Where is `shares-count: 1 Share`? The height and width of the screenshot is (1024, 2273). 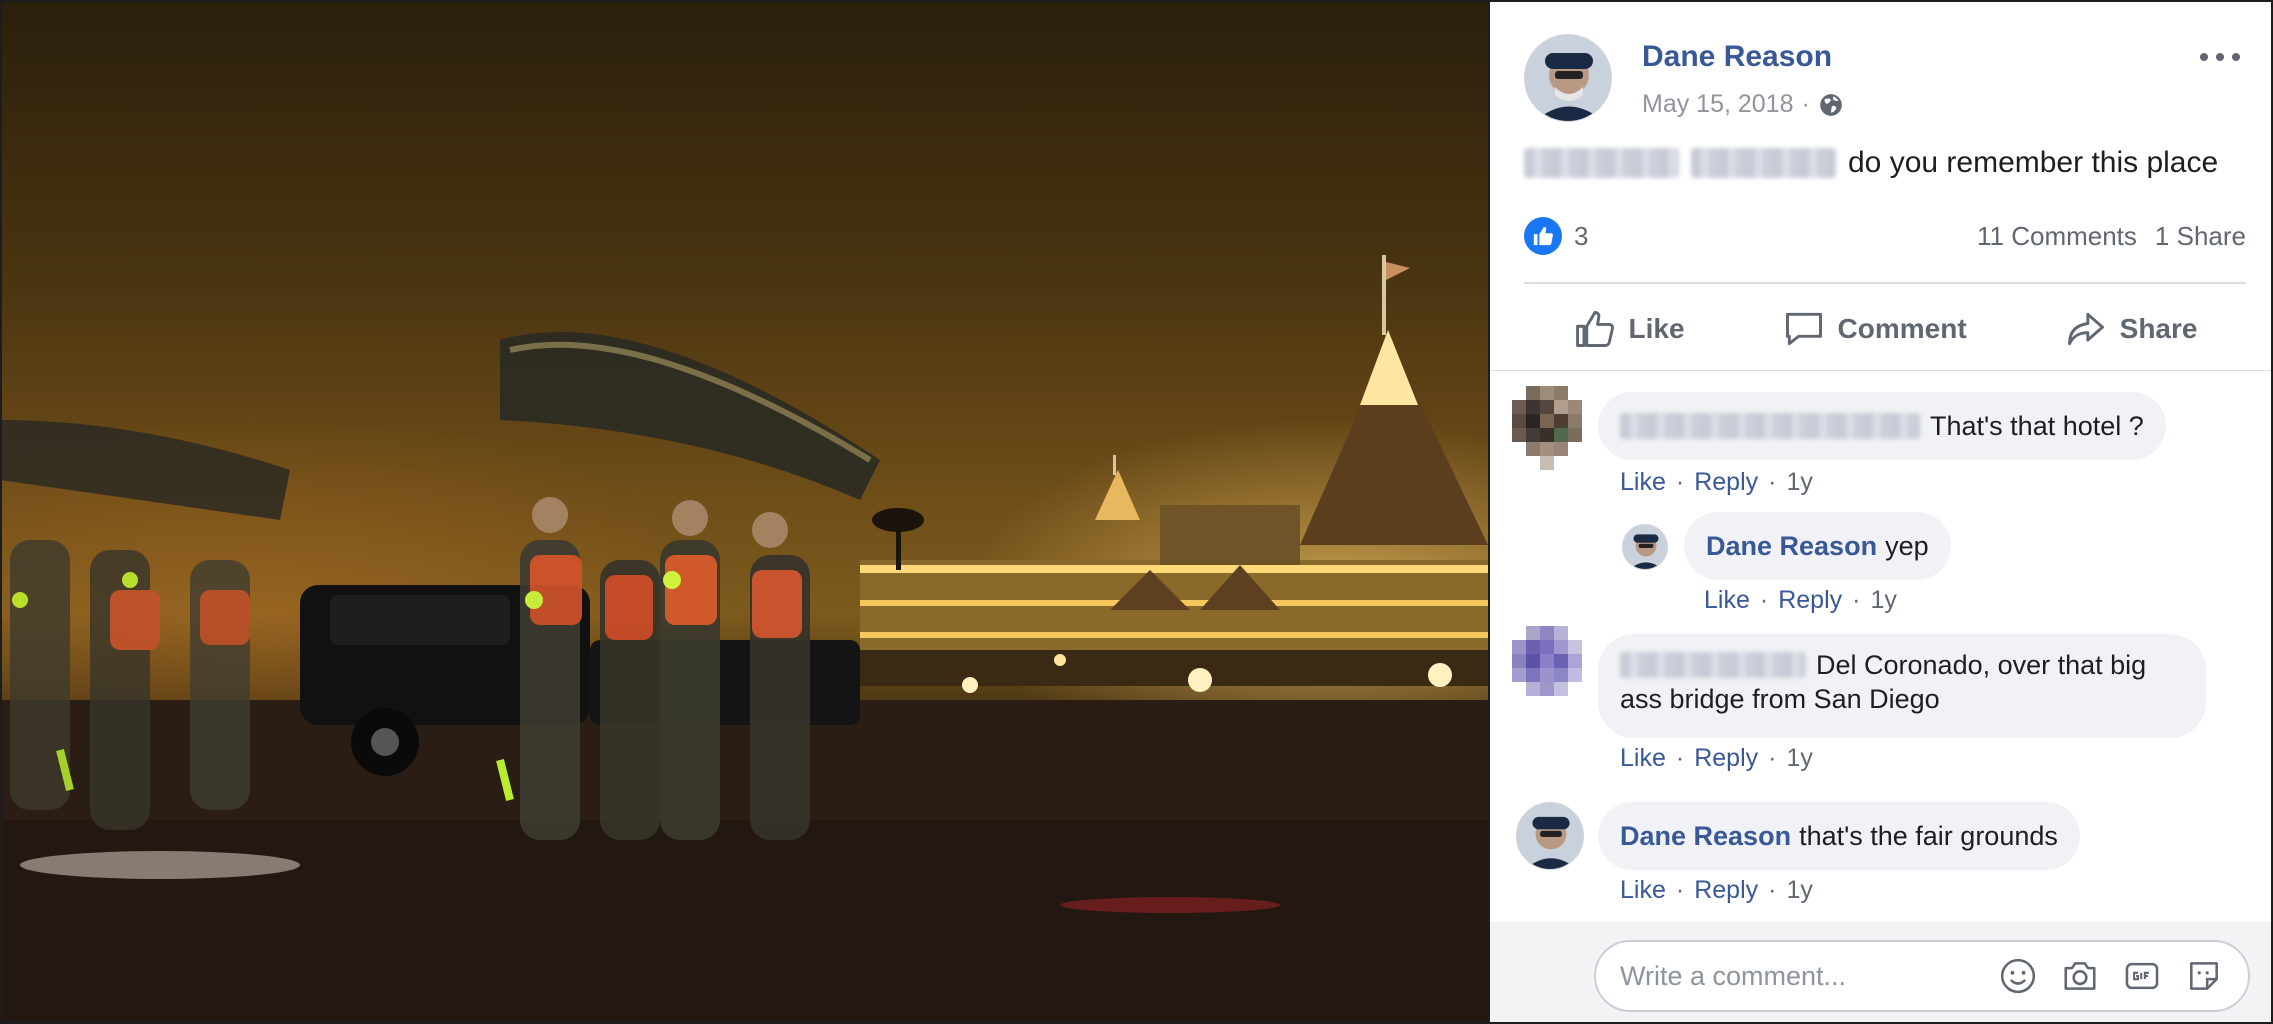
shares-count: 1 Share is located at coordinates (2200, 236).